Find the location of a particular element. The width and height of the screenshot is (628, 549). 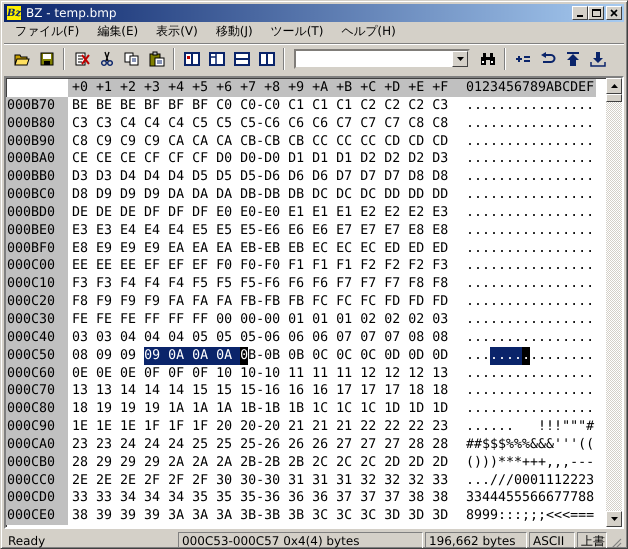

ascii-text: ##$$$%%%&&&'''(( is located at coordinates (530, 445).